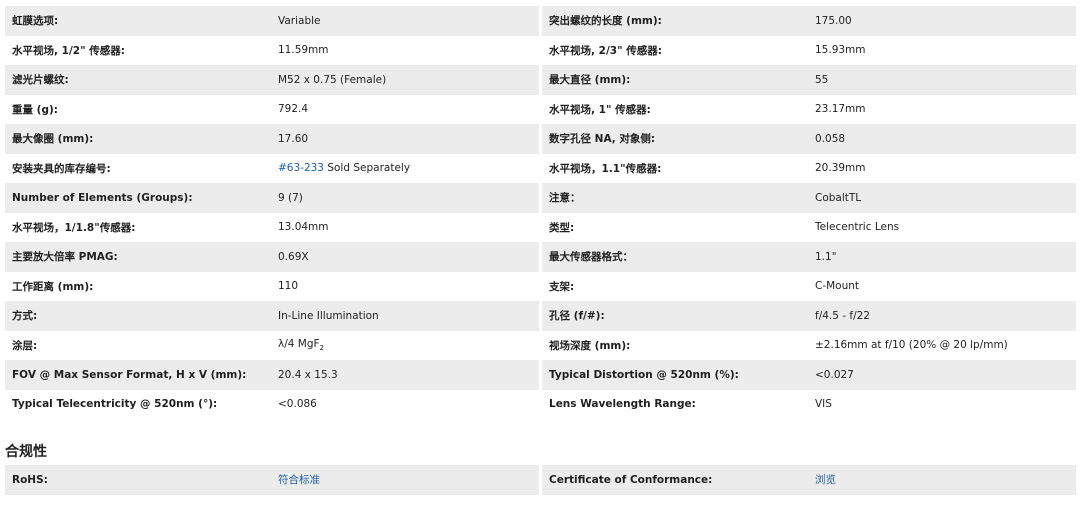 The image size is (1083, 518). I want to click on spec-label: 方式:, so click(25, 316).